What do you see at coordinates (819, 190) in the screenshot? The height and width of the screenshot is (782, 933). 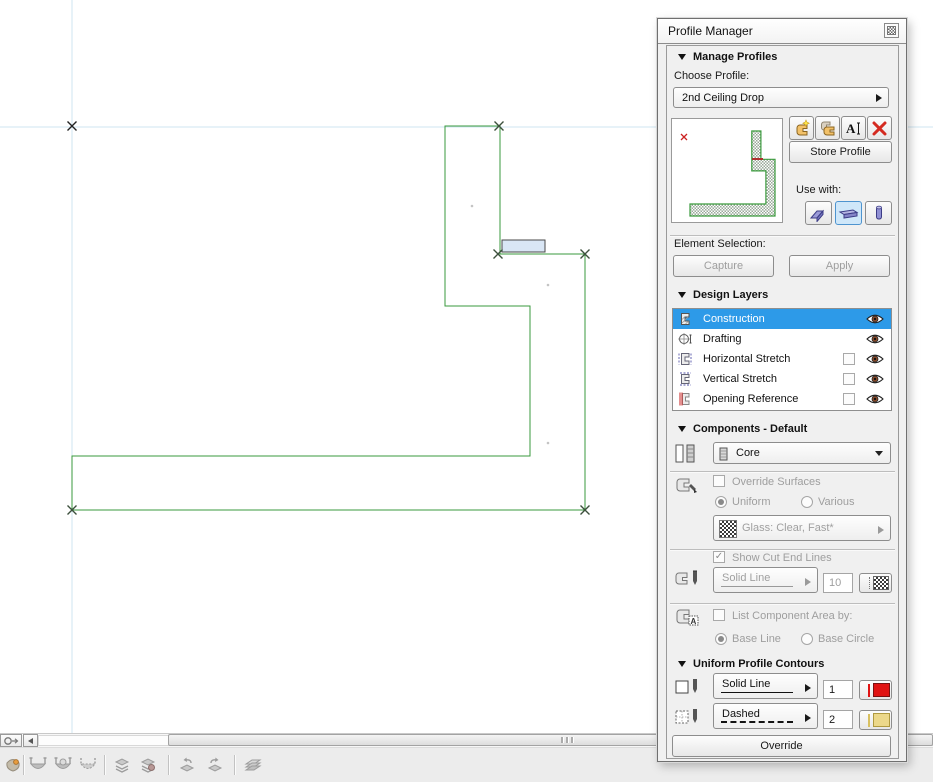 I see `use-with-label: Use with:` at bounding box center [819, 190].